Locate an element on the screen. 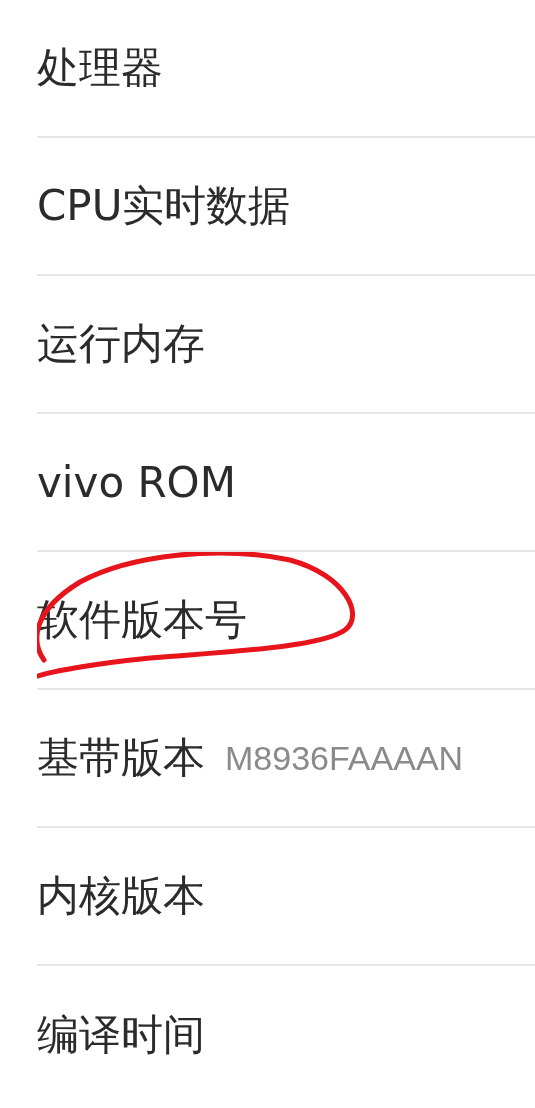 This screenshot has height=1108, width=535. setting-label: vivo ROM is located at coordinates (136, 482).